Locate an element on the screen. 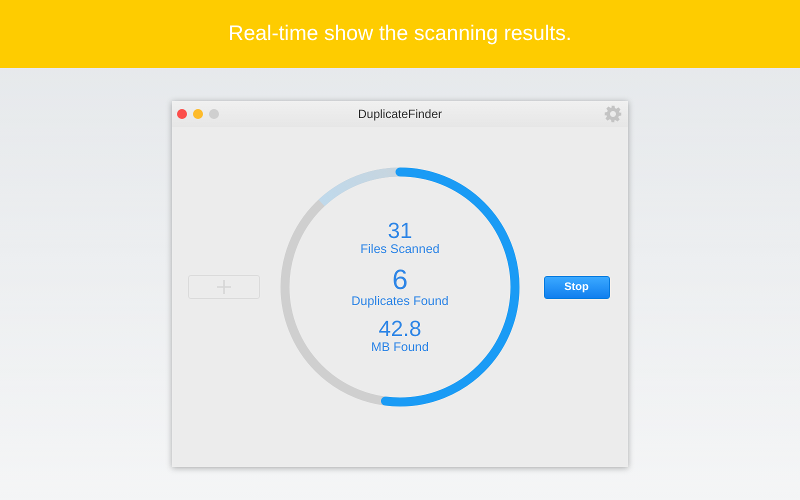 The width and height of the screenshot is (800, 500). zoom-button is located at coordinates (214, 114).